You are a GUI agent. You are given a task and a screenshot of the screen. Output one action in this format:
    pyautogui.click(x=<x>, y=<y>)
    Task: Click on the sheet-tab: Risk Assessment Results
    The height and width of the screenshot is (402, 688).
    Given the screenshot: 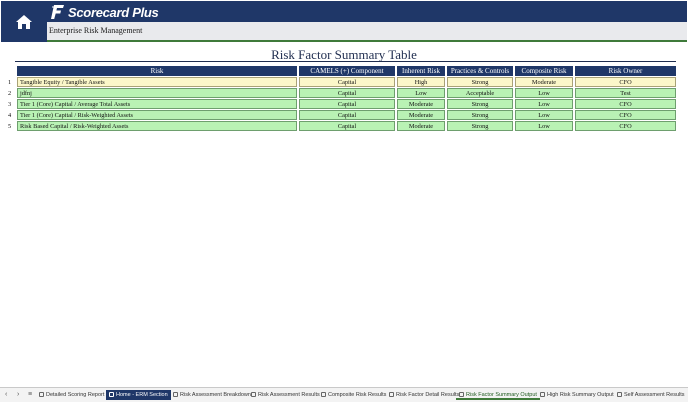 What is the action you would take?
    pyautogui.click(x=285, y=395)
    